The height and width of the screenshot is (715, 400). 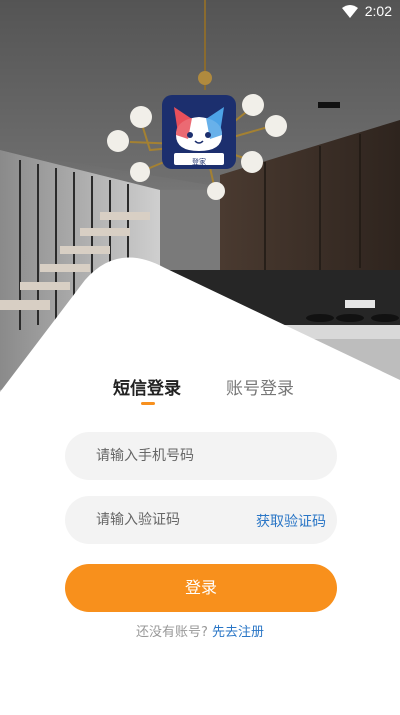 I want to click on tab-sms-login: 短信登录, so click(x=147, y=386).